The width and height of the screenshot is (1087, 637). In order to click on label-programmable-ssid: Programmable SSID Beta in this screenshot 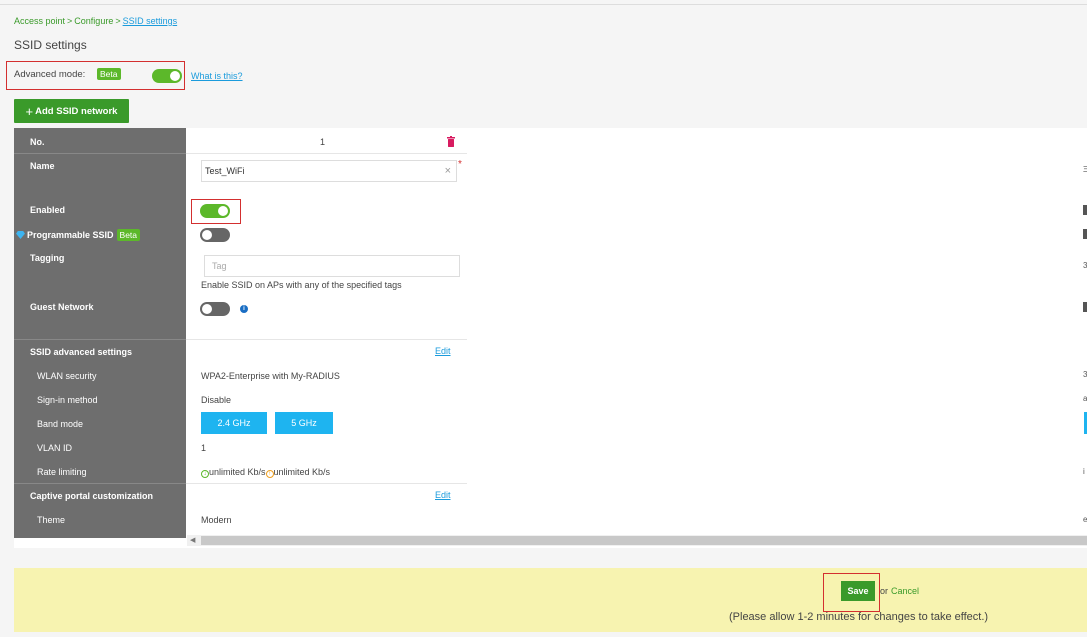, I will do `click(78, 235)`.